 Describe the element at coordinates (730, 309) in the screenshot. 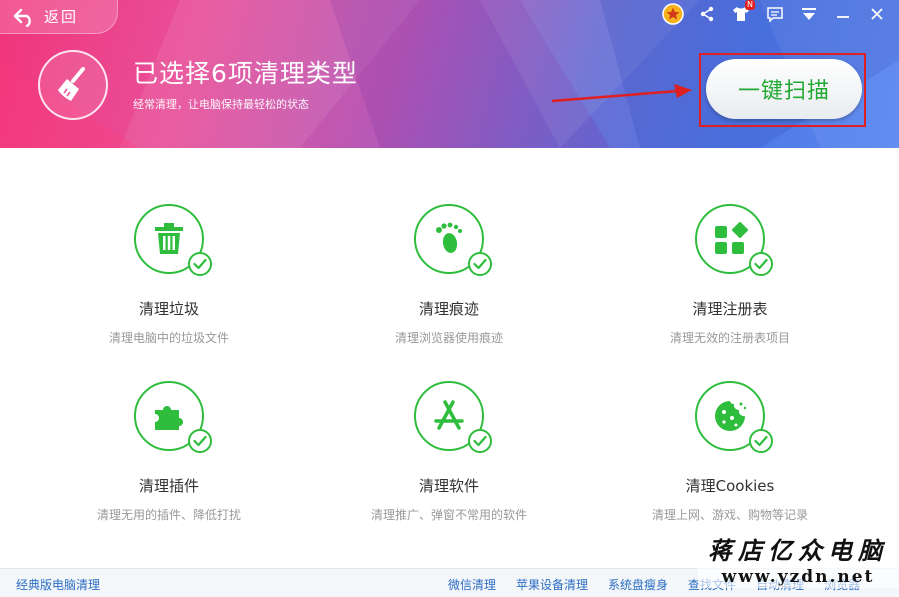

I see `card-title: 清理注册表` at that location.